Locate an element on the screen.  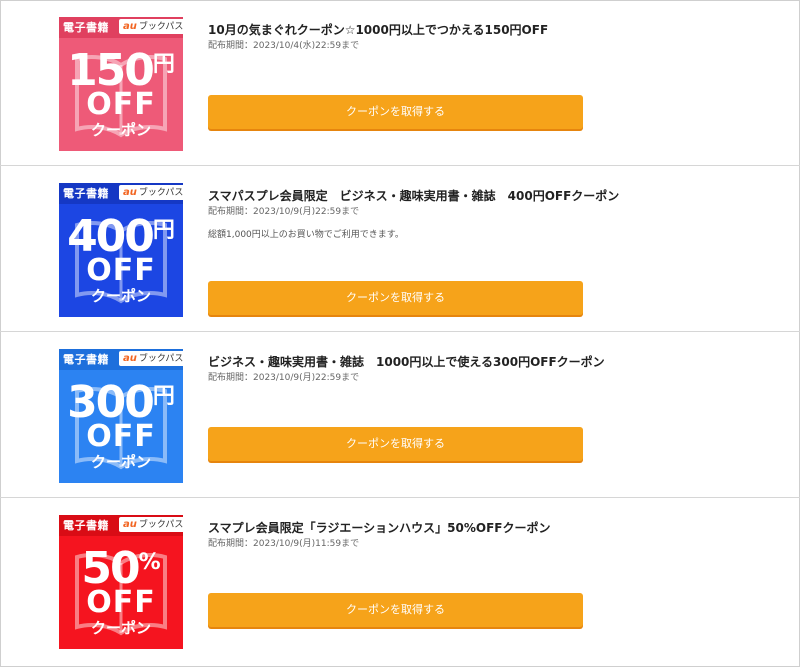
coupon-banner-image: 電子書籍 au ブックパス 300円 OFF クーポン is located at coordinates (121, 416).